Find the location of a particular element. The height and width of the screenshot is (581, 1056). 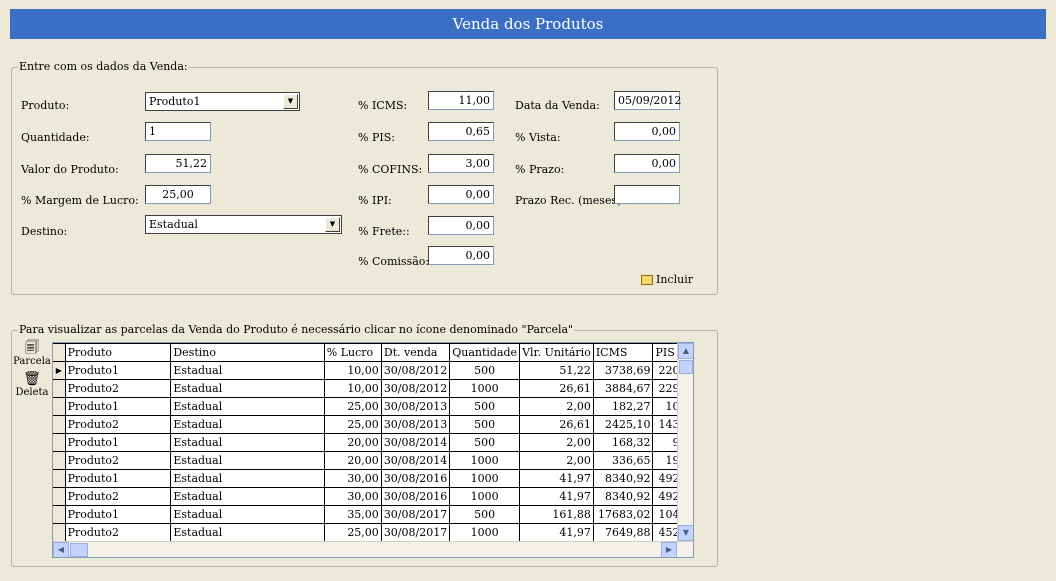

scroll-up-icon: ▲ is located at coordinates (685, 351).